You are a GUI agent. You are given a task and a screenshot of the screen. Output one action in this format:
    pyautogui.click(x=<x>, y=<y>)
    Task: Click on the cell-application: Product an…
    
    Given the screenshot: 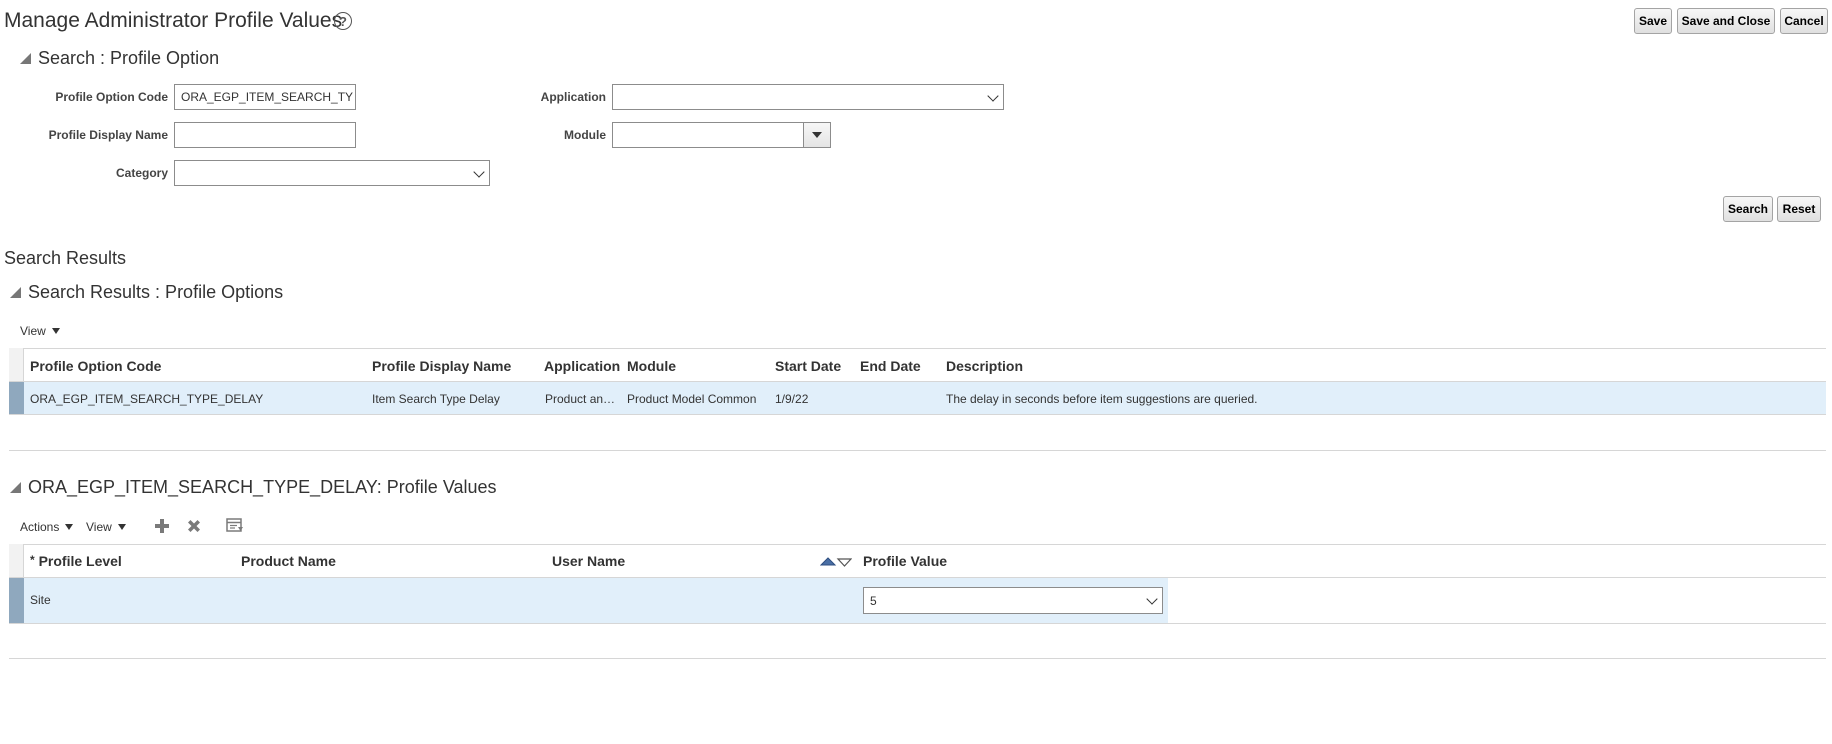 What is the action you would take?
    pyautogui.click(x=580, y=399)
    